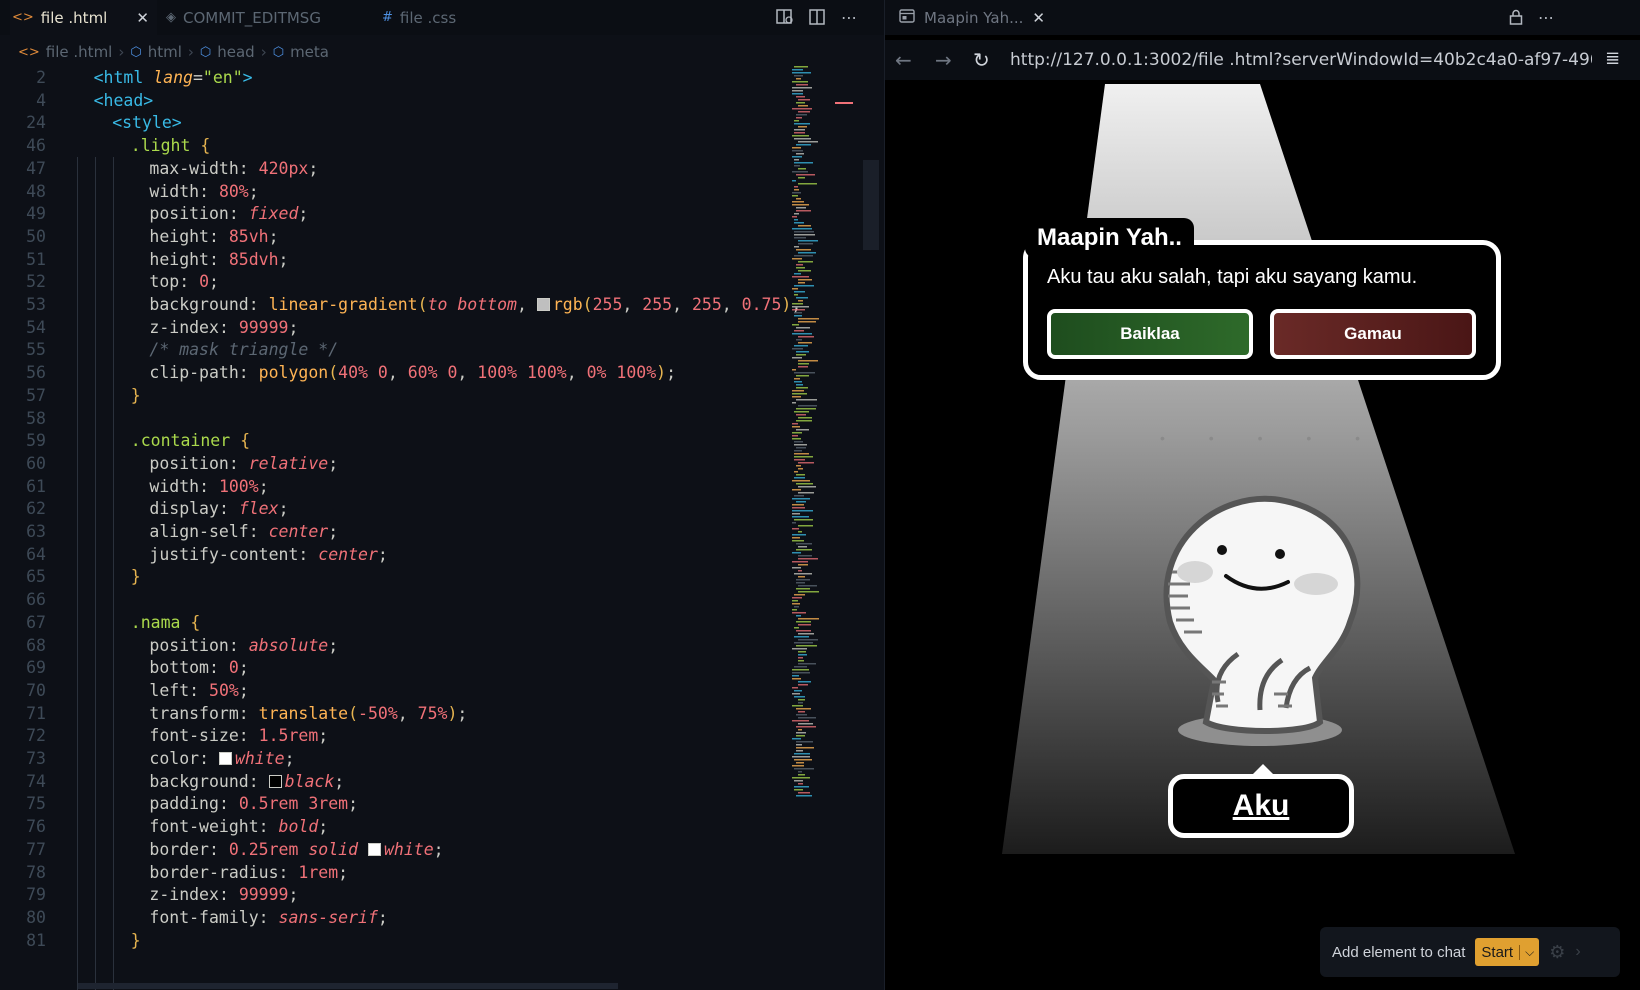  Describe the element at coordinates (1262, 17) in the screenshot. I see `browser-tab-bar: Maapin Yah... ✕ ⋯` at that location.